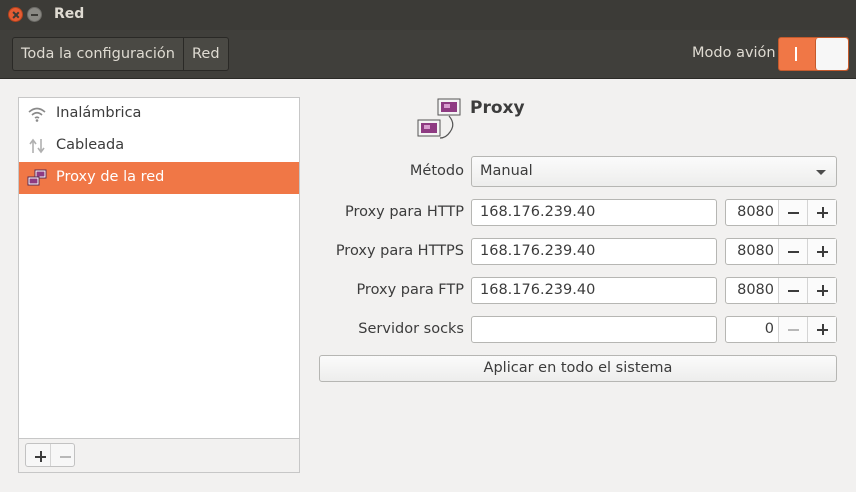 Image resolution: width=856 pixels, height=492 pixels. I want to click on sidebar-item-label: Inalámbrica, so click(99, 113).